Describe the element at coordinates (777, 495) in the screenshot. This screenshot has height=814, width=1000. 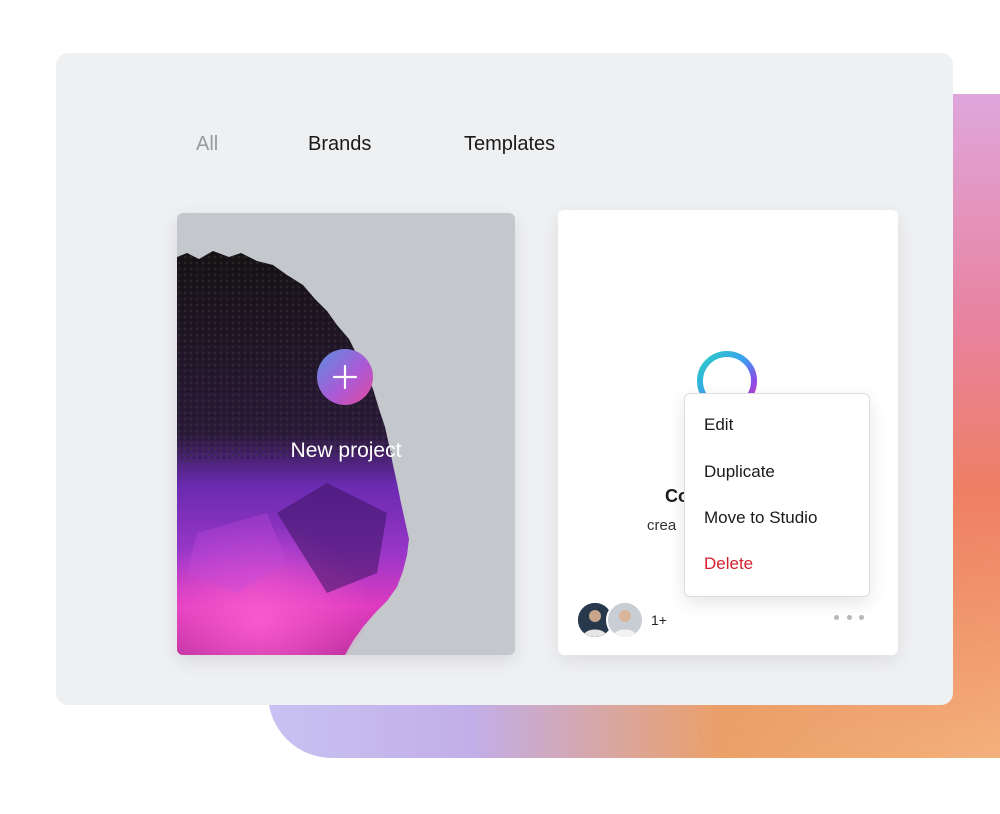
I see `project-context-menu: Edit Duplicate Move to Studio Delete` at that location.